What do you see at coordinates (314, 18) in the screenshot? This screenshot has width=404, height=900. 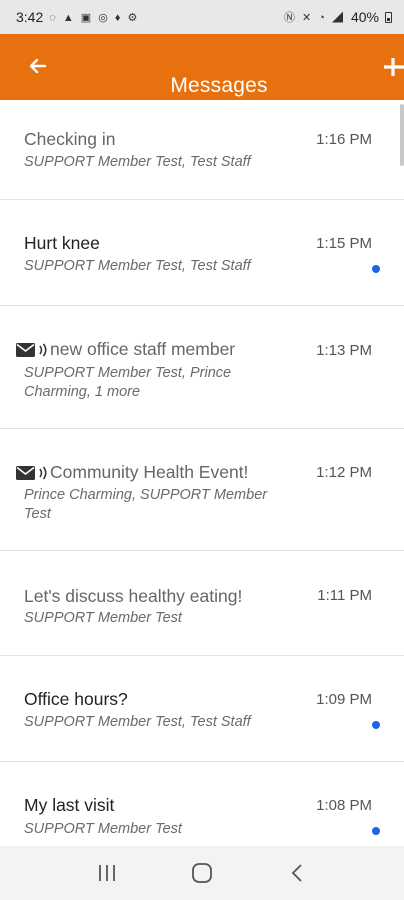 I see `system-icons: Ⓝ ✕ ◔ ◢` at bounding box center [314, 18].